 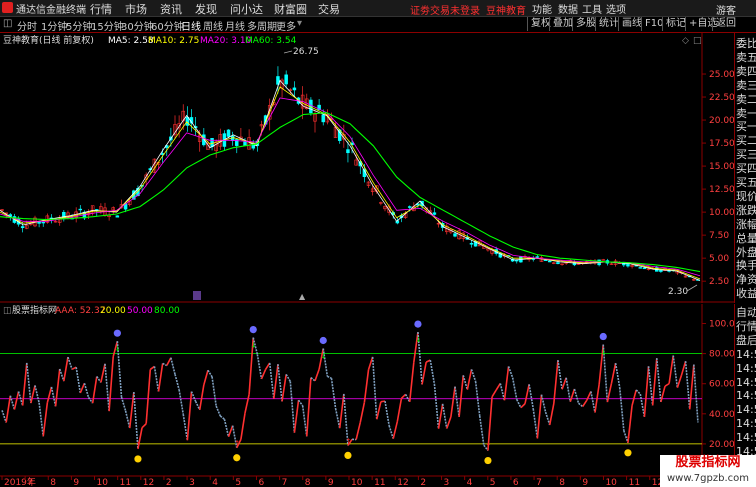 I want to click on menu-item-zixun: 资讯, so click(x=171, y=9).